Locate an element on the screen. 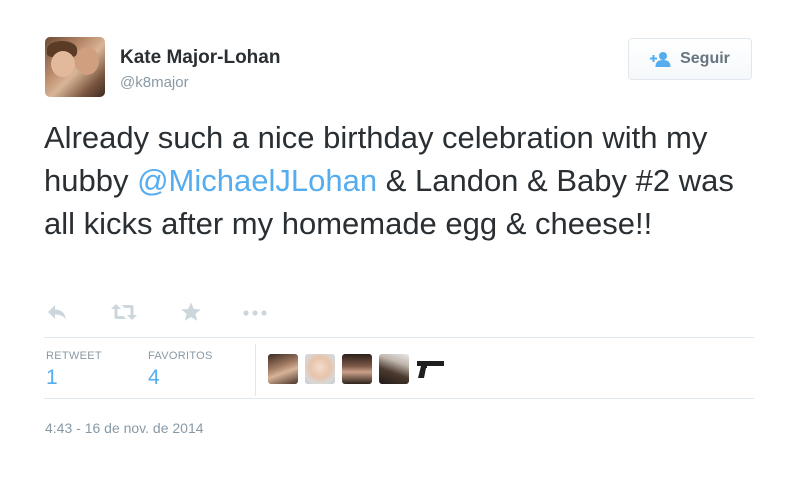  favorites-count: 4 is located at coordinates (154, 378).